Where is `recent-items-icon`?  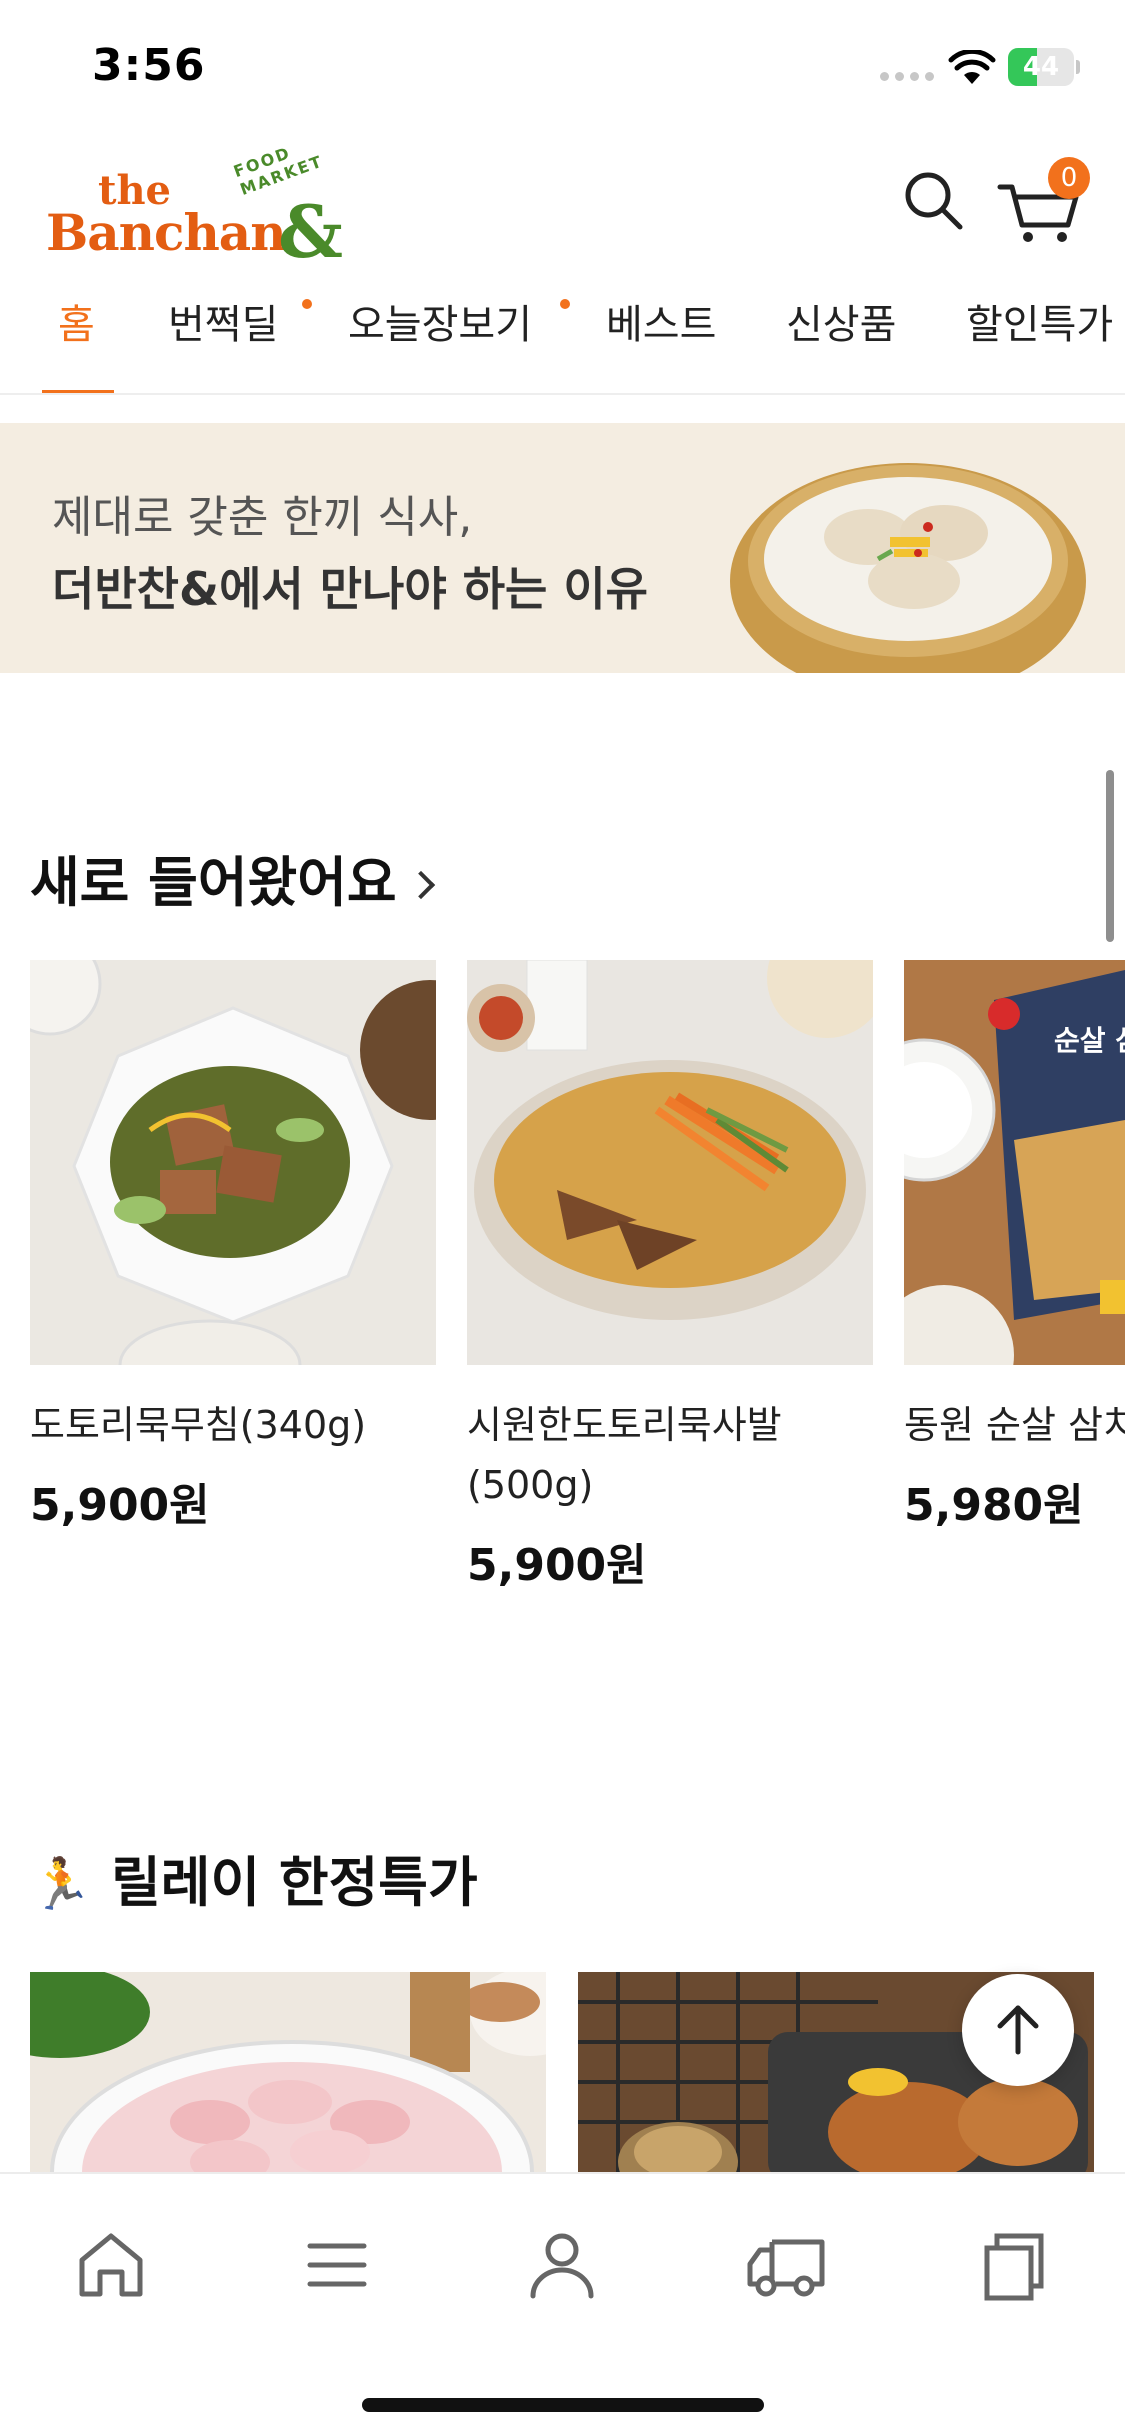 recent-items-icon is located at coordinates (1014, 2267).